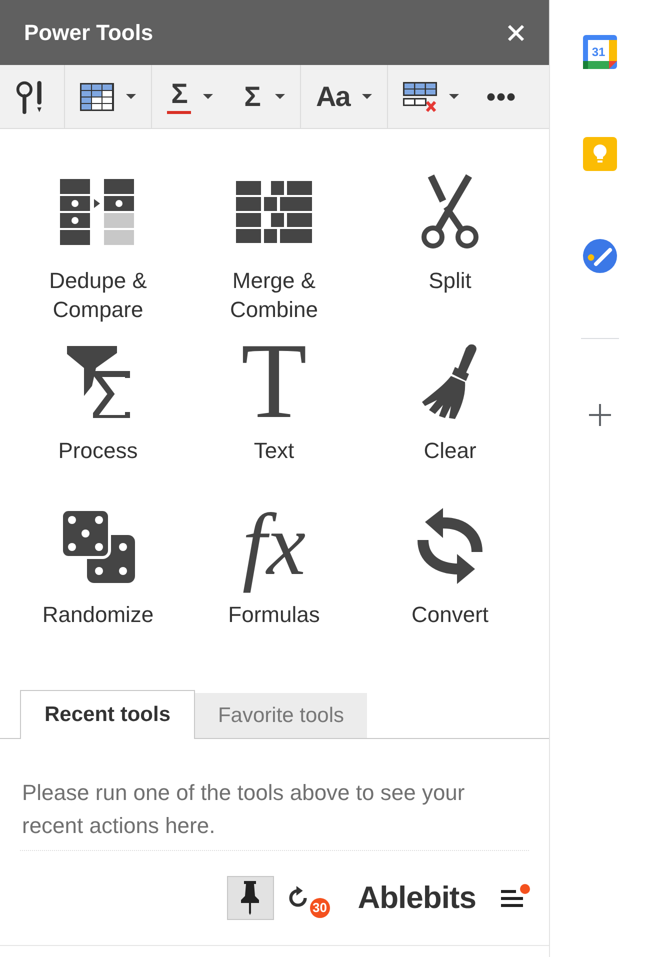  Describe the element at coordinates (449, 546) in the screenshot. I see `swap-arrows-icon` at that location.